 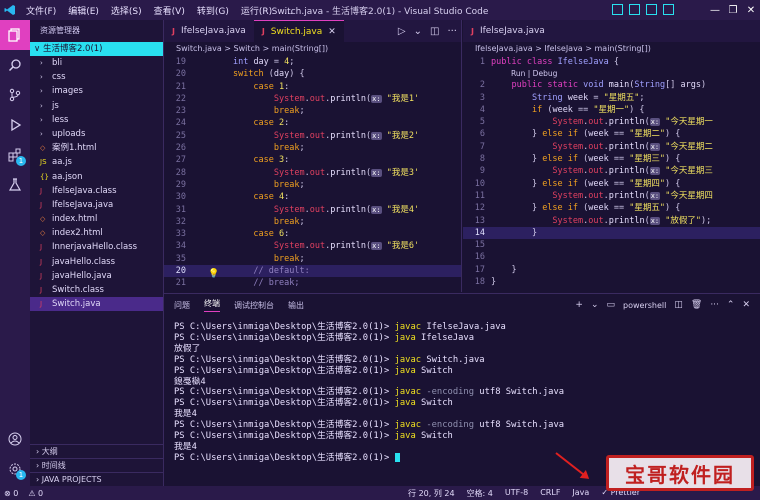 What do you see at coordinates (96, 177) in the screenshot?
I see `file-tree-item: {} aa.json` at bounding box center [96, 177].